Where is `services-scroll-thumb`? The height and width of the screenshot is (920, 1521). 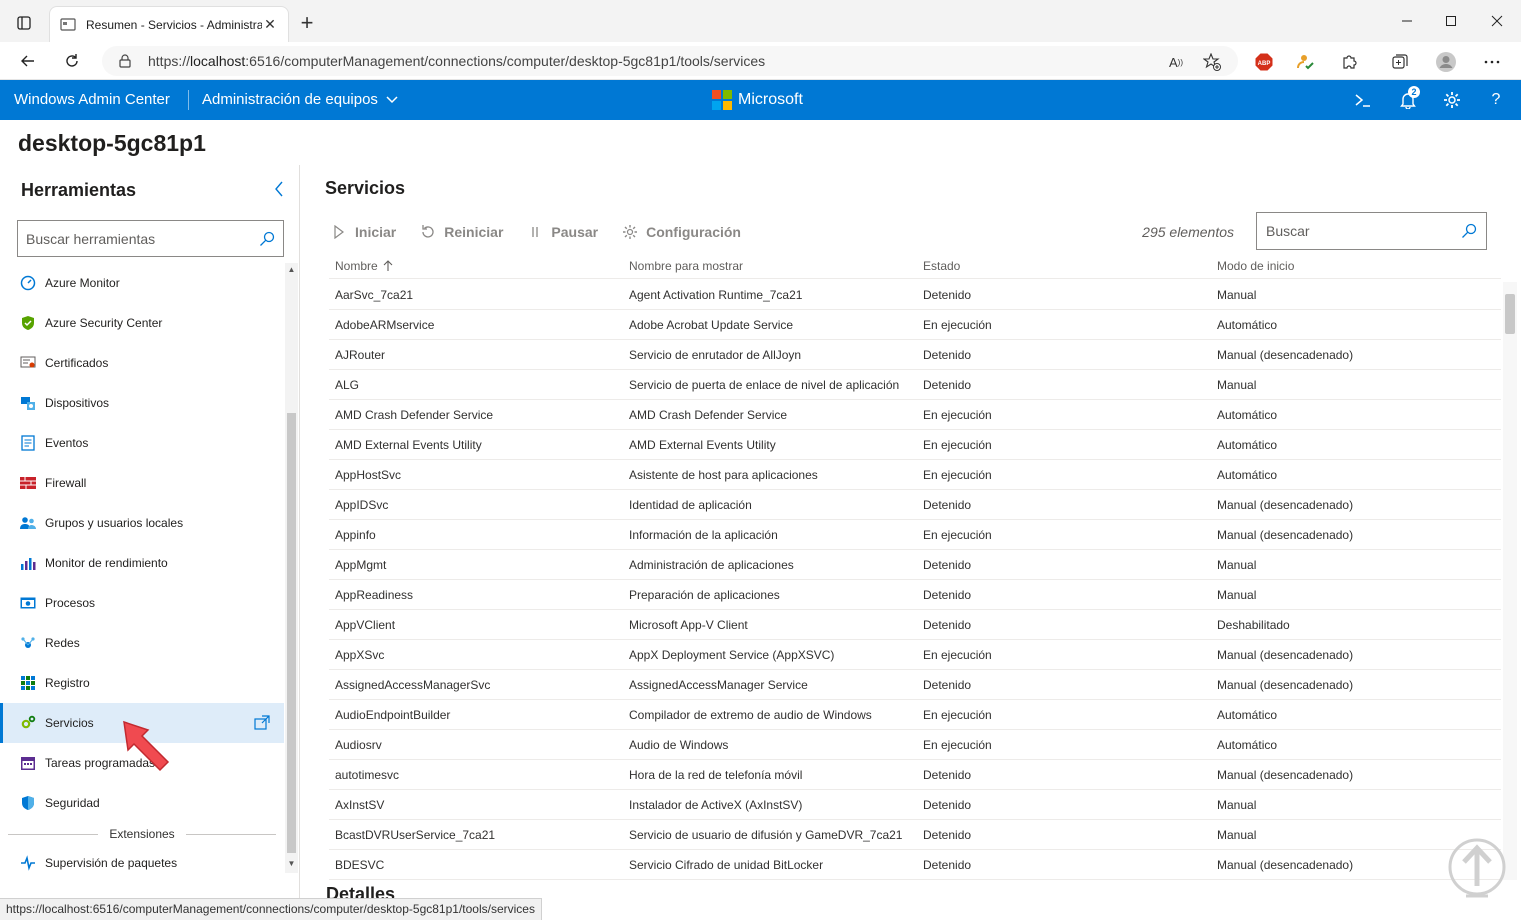 services-scroll-thumb is located at coordinates (1510, 314).